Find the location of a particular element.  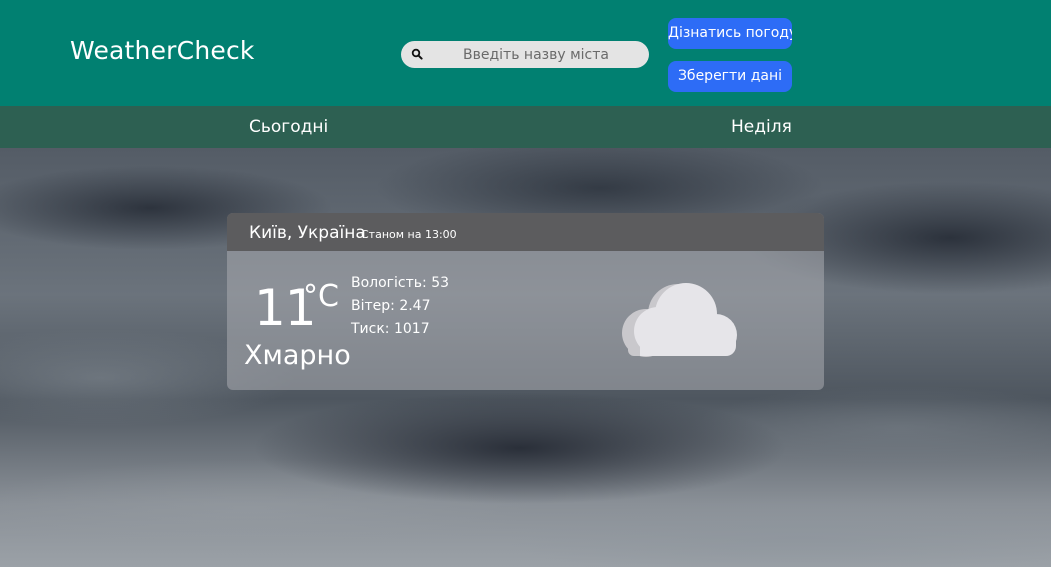

day-tabs-bar: Сьогодні Неділя is located at coordinates (525, 127).